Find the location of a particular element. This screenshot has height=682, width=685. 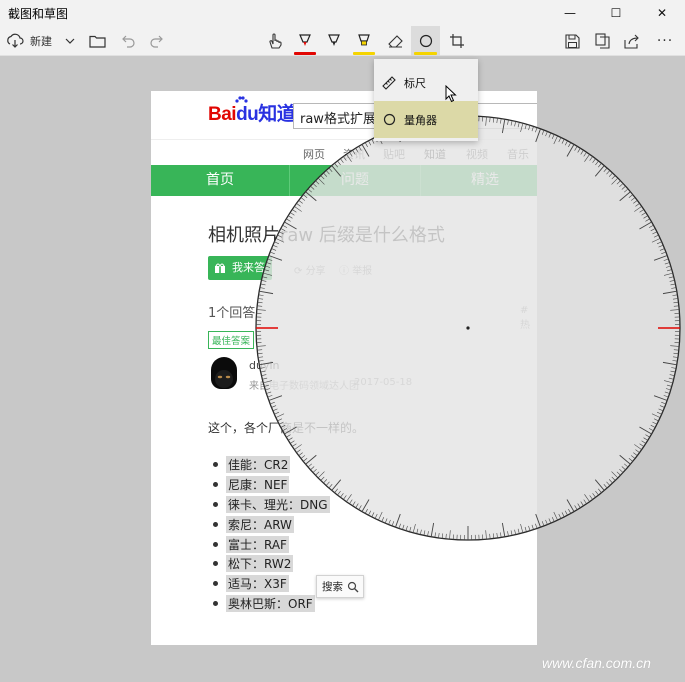

list-item: 适马：X3F is located at coordinates (271, 584).